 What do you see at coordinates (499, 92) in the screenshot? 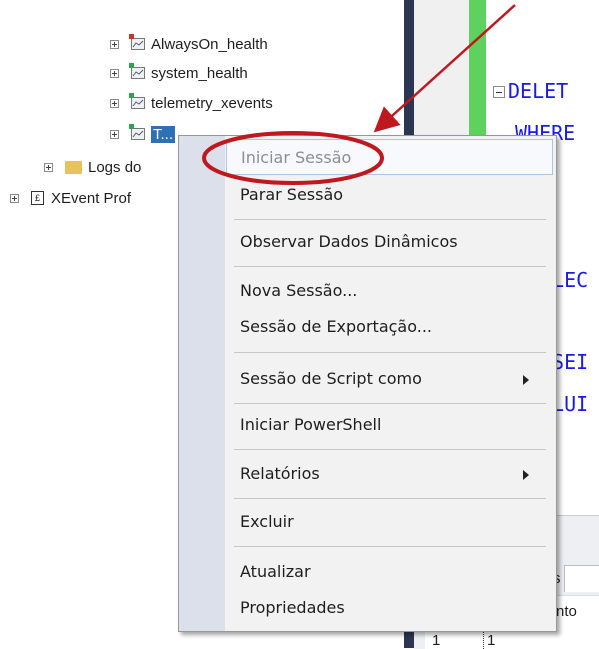
I see `collapse-icon` at bounding box center [499, 92].